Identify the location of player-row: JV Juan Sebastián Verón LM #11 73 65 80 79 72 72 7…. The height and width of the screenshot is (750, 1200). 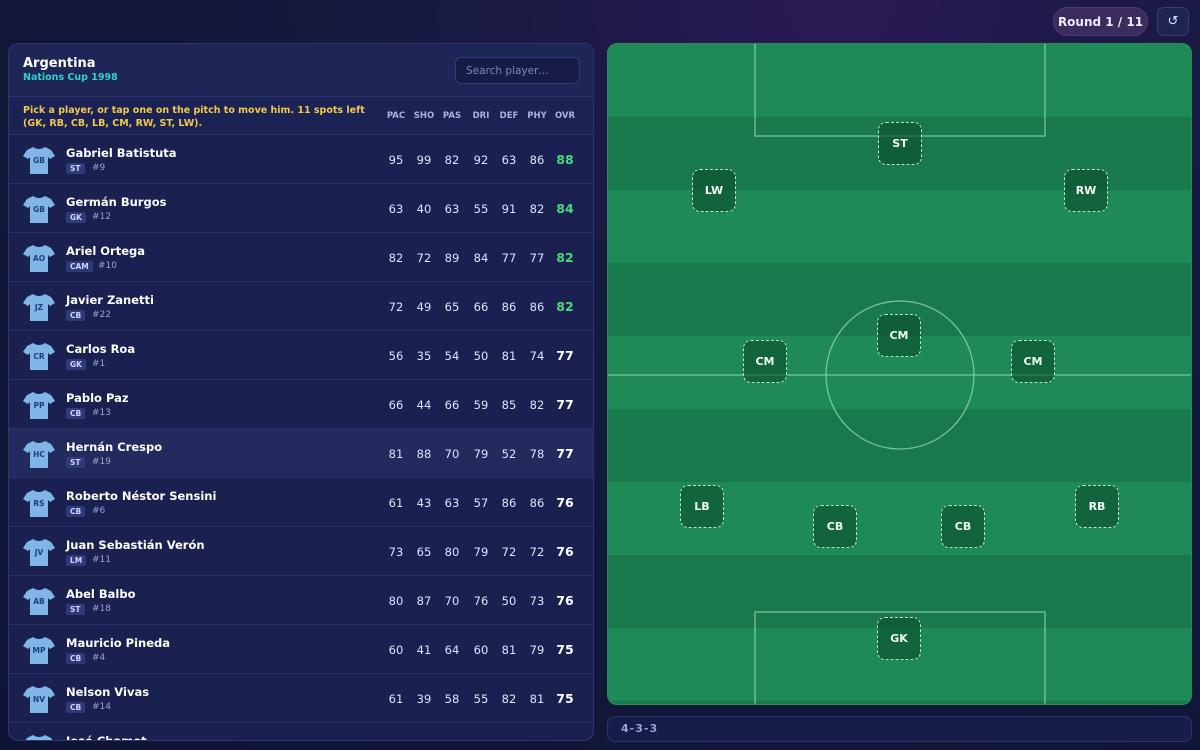
(301, 551).